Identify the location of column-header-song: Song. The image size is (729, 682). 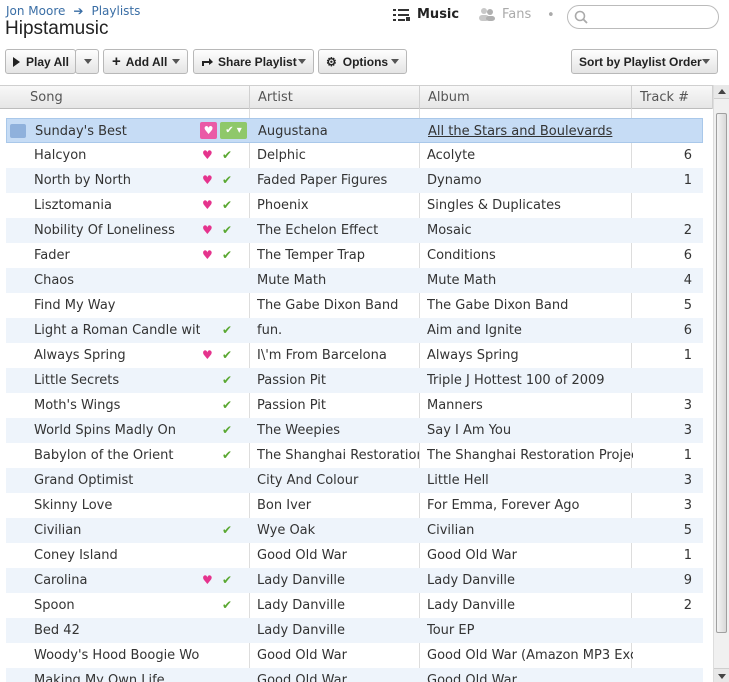
(136, 97).